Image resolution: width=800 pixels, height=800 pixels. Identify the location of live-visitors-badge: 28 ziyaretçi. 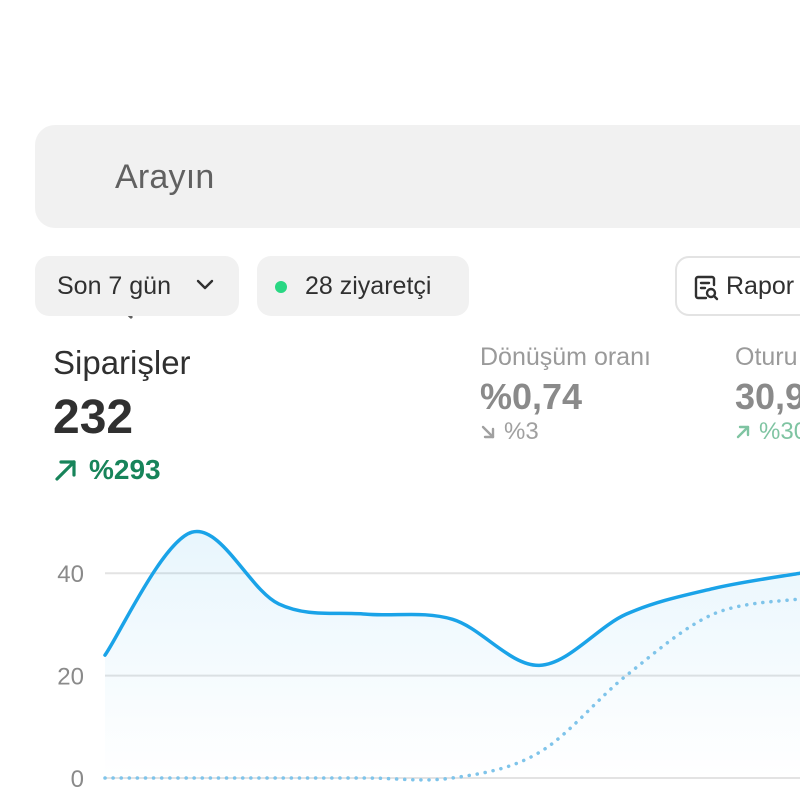
(363, 286).